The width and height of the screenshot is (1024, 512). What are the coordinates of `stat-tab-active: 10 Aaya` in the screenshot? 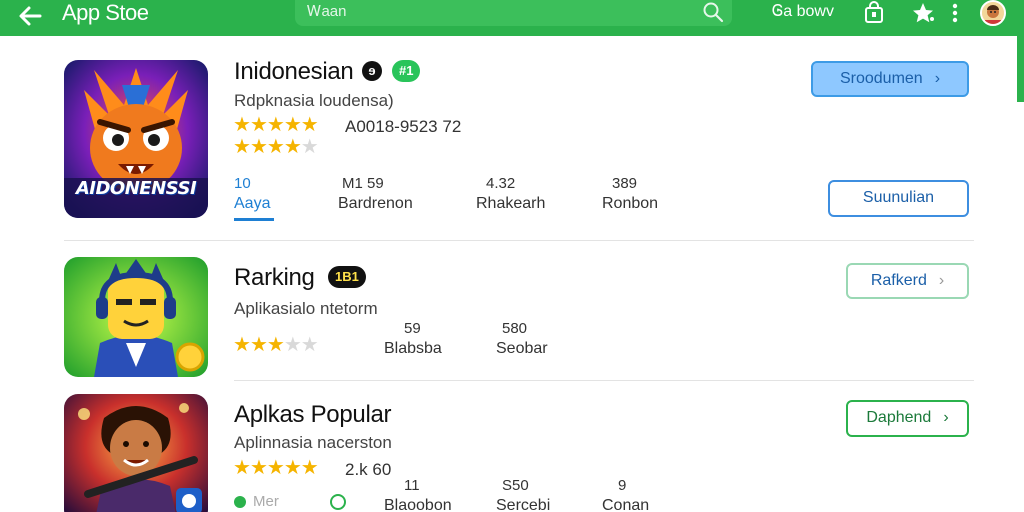 It's located at (254, 198).